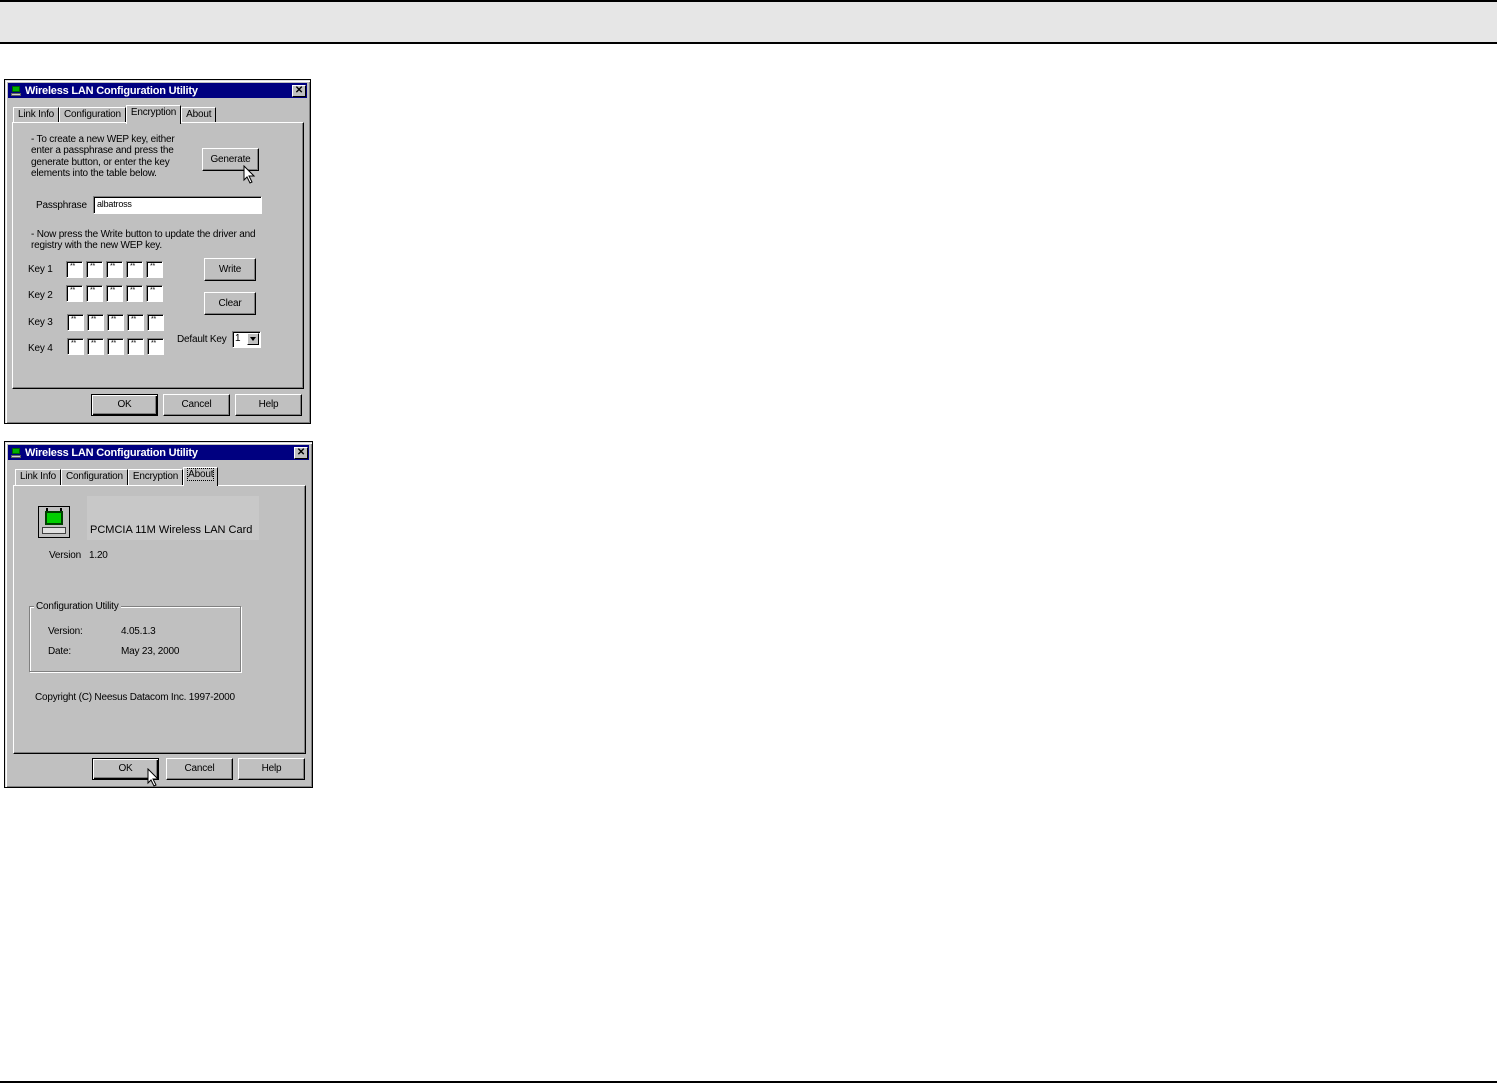 This screenshot has width=1497, height=1085. What do you see at coordinates (155, 322) in the screenshot?
I see `key3-byte5: **` at bounding box center [155, 322].